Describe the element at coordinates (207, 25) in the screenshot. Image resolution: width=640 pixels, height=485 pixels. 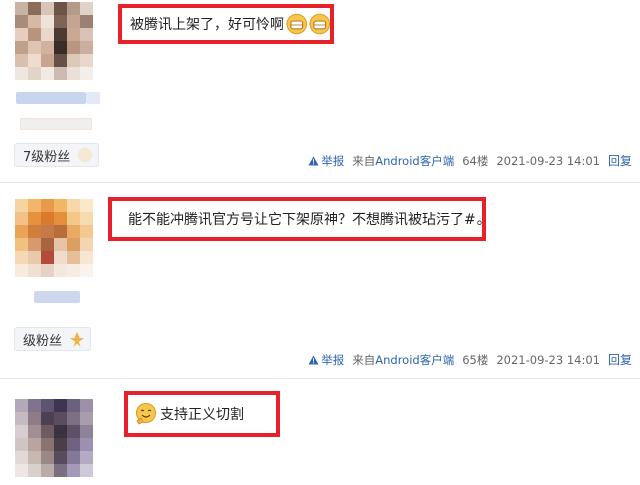
I see `comment-text: 被腾讯上架了，好可怜啊` at that location.